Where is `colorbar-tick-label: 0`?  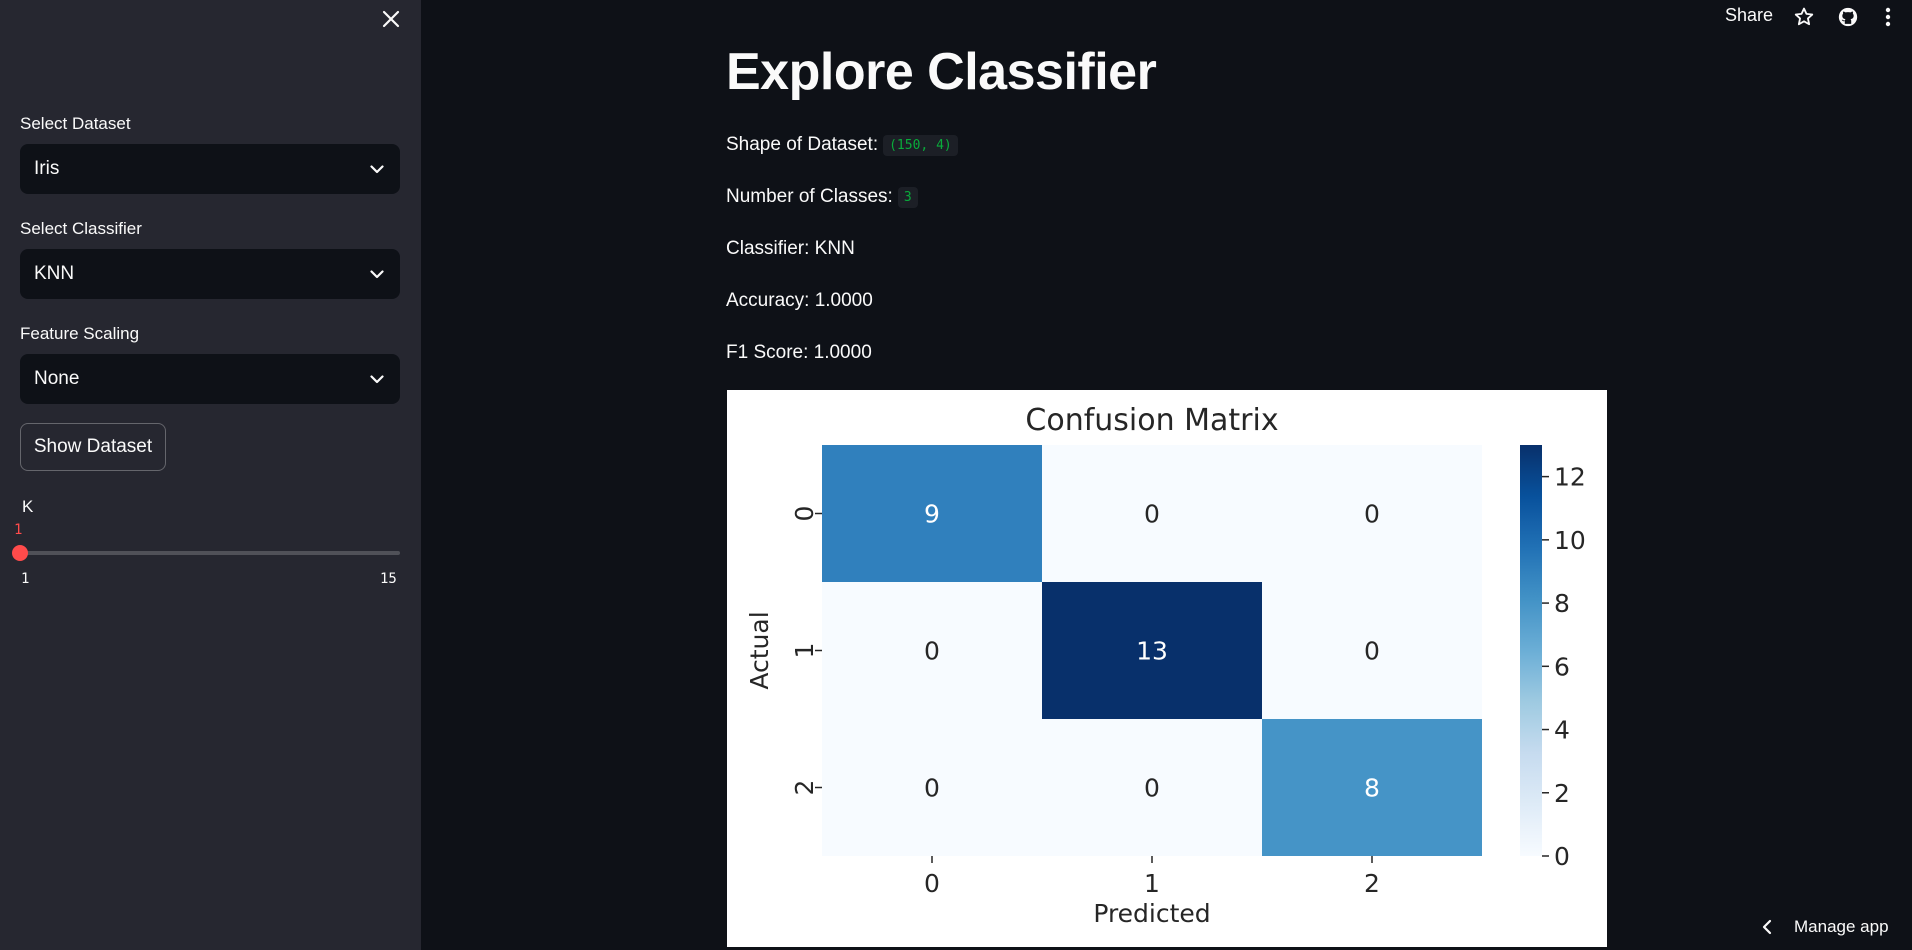
colorbar-tick-label: 0 is located at coordinates (1562, 856).